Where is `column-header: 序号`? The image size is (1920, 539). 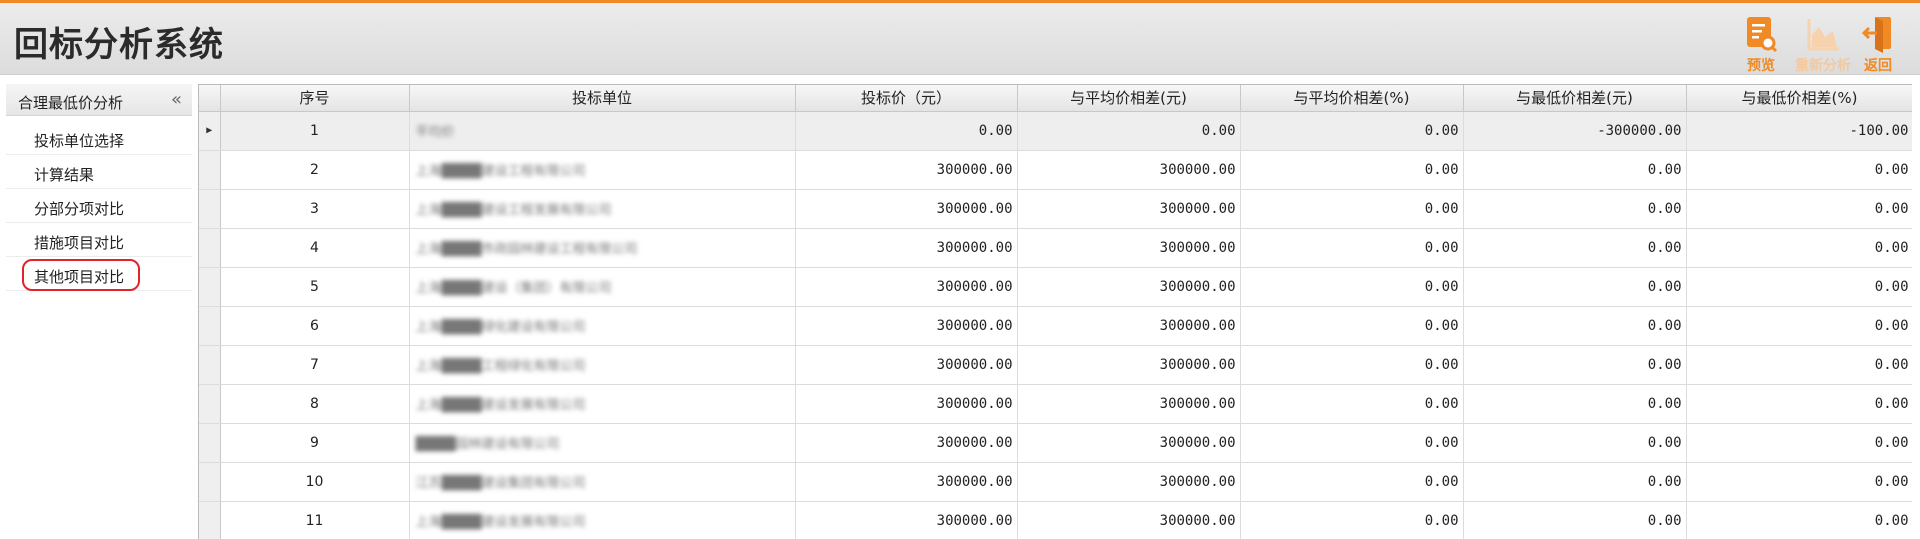
column-header: 序号 is located at coordinates (315, 98).